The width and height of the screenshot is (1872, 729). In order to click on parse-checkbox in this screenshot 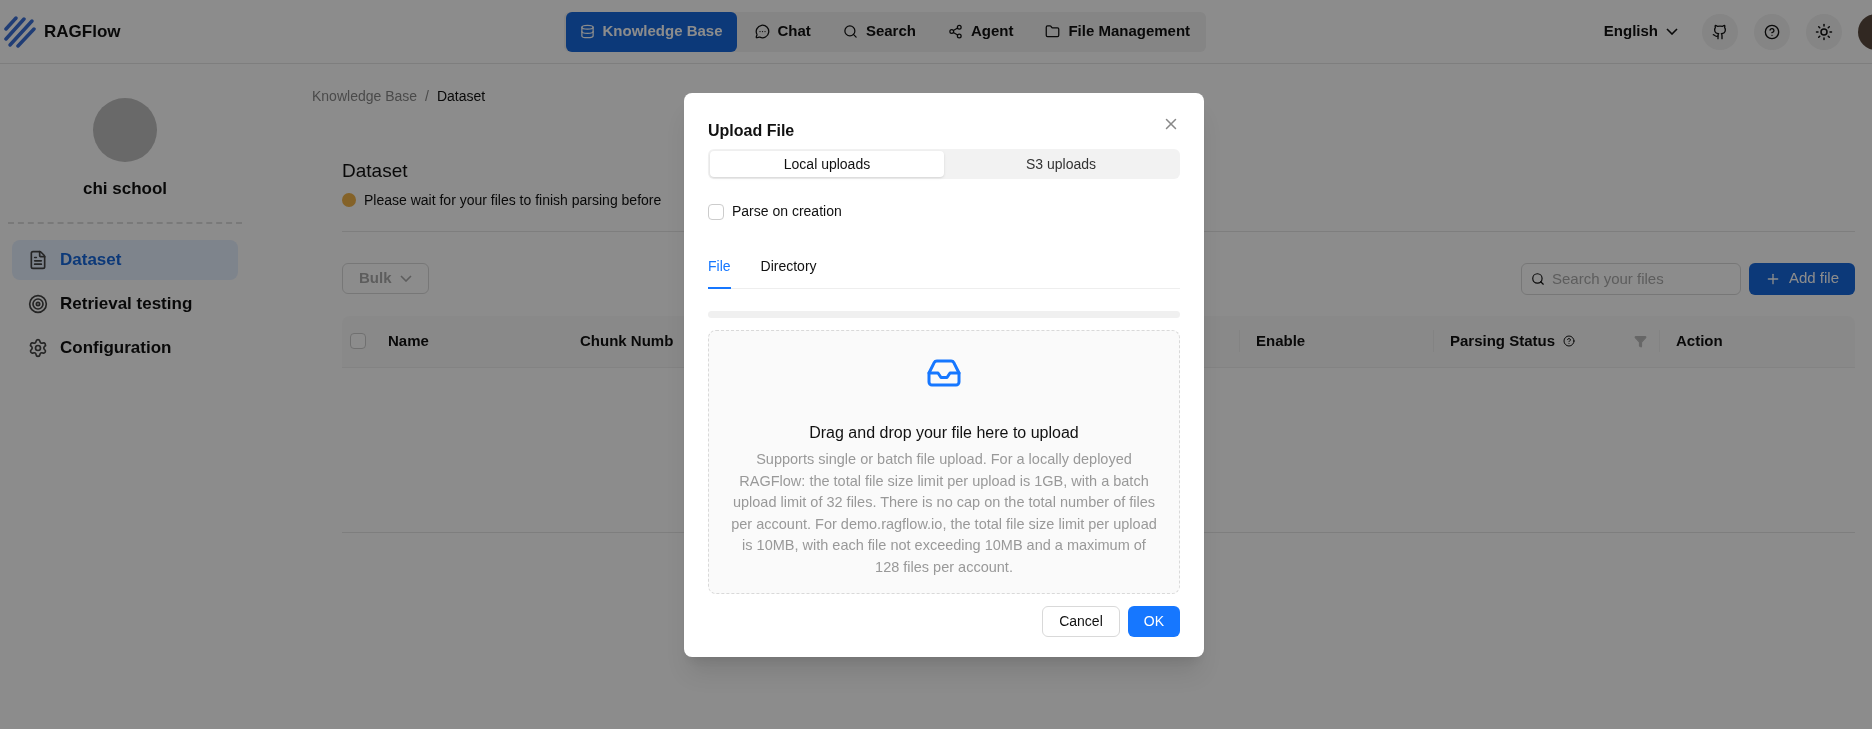, I will do `click(716, 211)`.